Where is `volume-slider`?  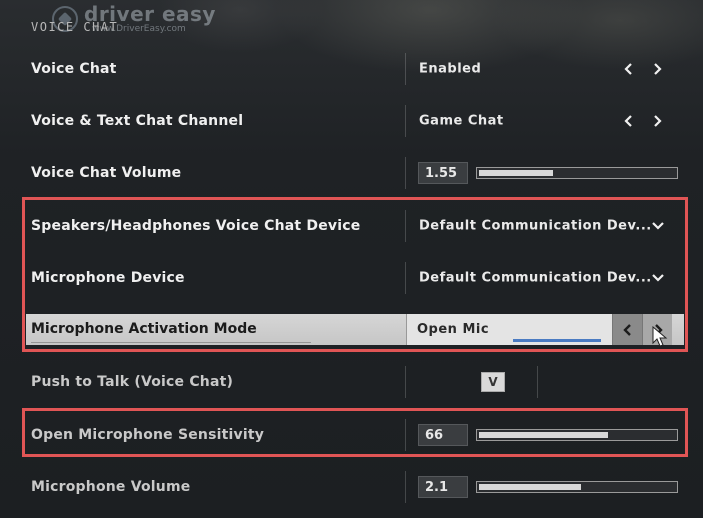 volume-slider is located at coordinates (577, 173).